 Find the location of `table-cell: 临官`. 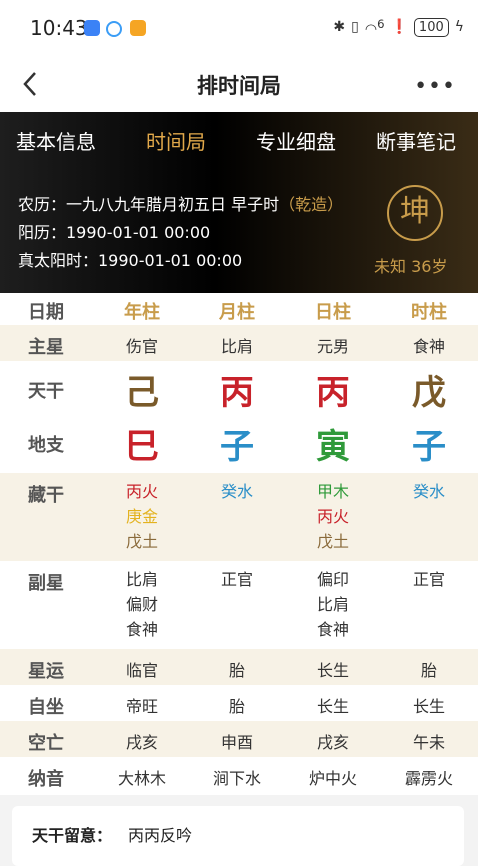

table-cell: 临官 is located at coordinates (141, 670).